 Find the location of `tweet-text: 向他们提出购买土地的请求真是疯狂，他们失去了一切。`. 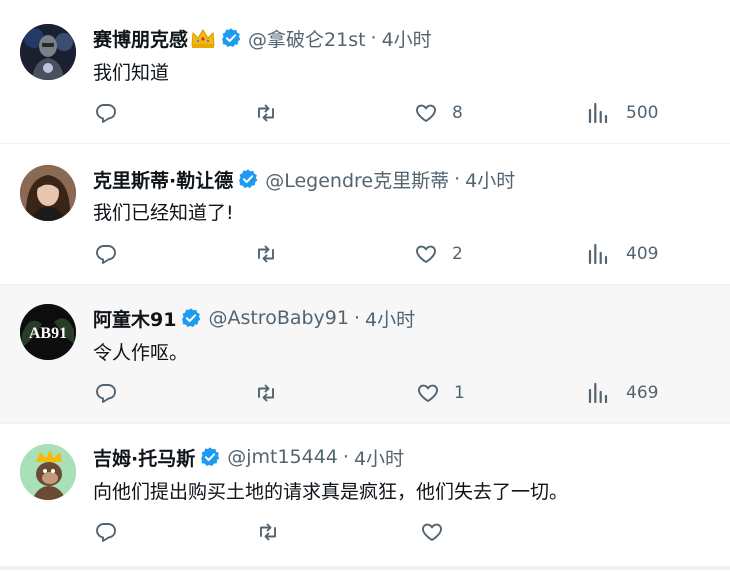

tweet-text: 向他们提出购买土地的请求真是疯狂，他们失去了一切。 is located at coordinates (331, 492).